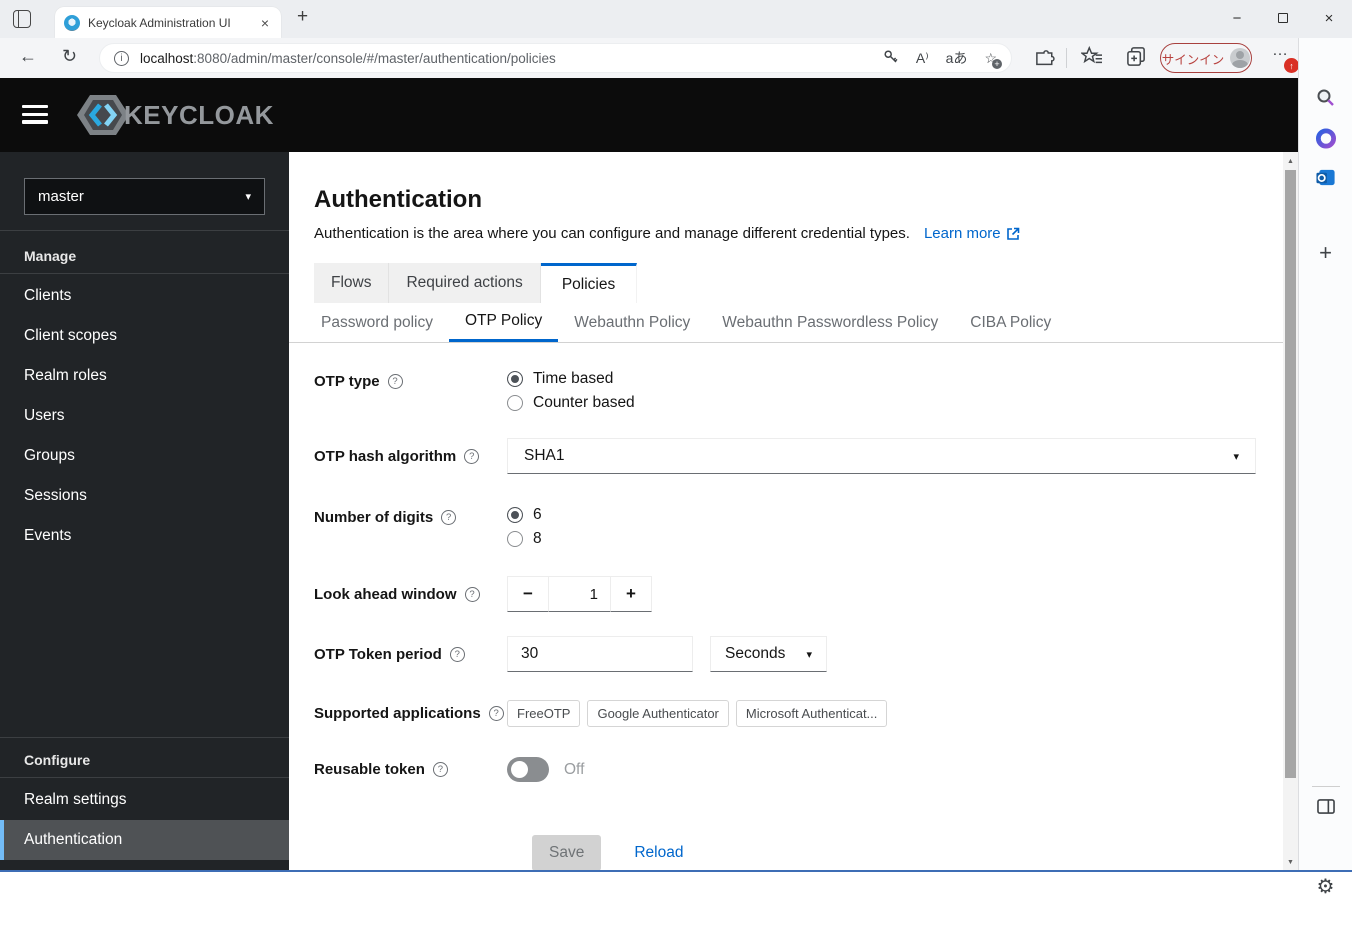 This screenshot has width=1352, height=940. Describe the element at coordinates (265, 23) in the screenshot. I see `tab-close-icon: ×` at that location.